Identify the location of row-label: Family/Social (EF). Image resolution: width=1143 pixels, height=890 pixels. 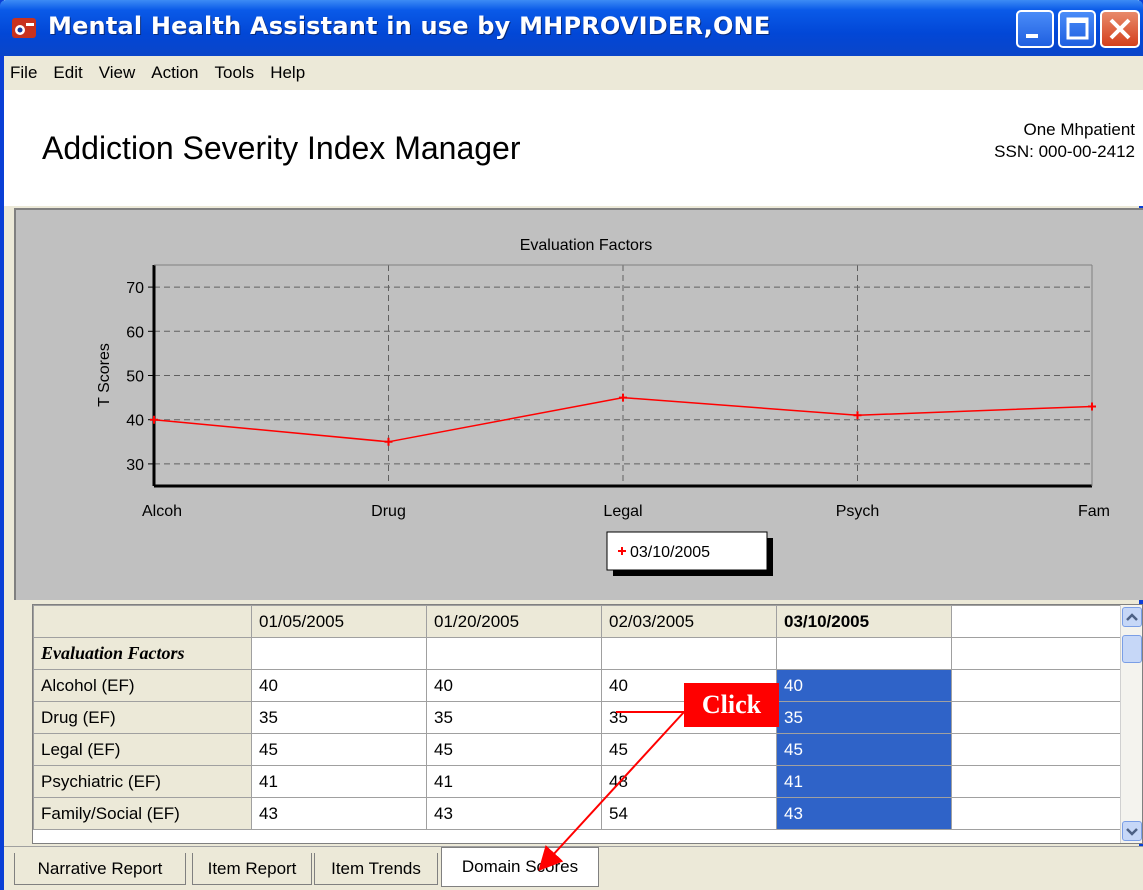
(142, 813).